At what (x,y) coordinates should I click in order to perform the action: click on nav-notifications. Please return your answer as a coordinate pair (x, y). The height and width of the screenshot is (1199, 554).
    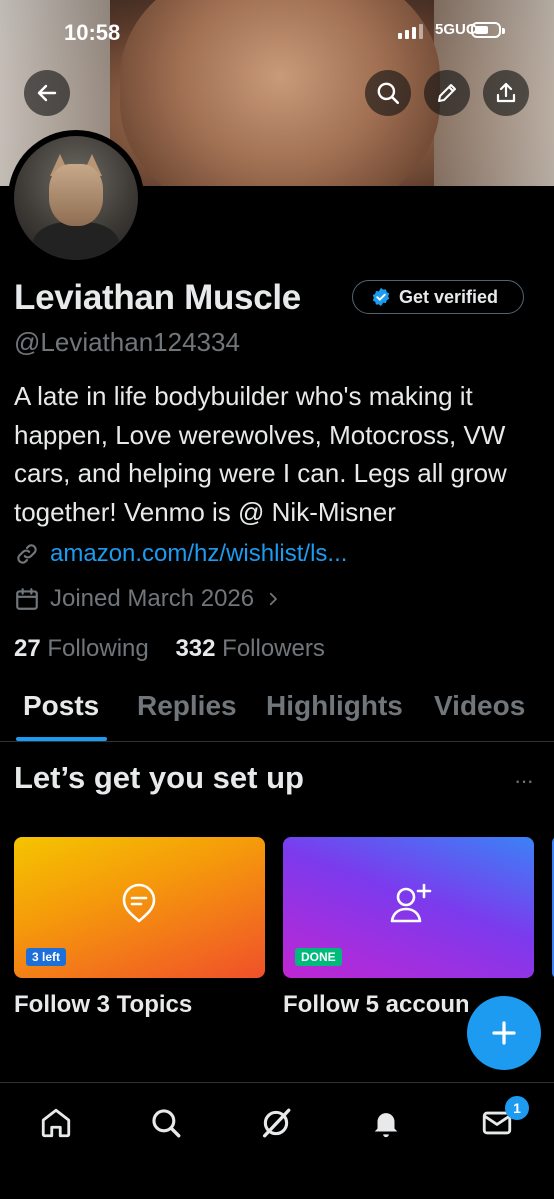
    Looking at the image, I should click on (386, 1123).